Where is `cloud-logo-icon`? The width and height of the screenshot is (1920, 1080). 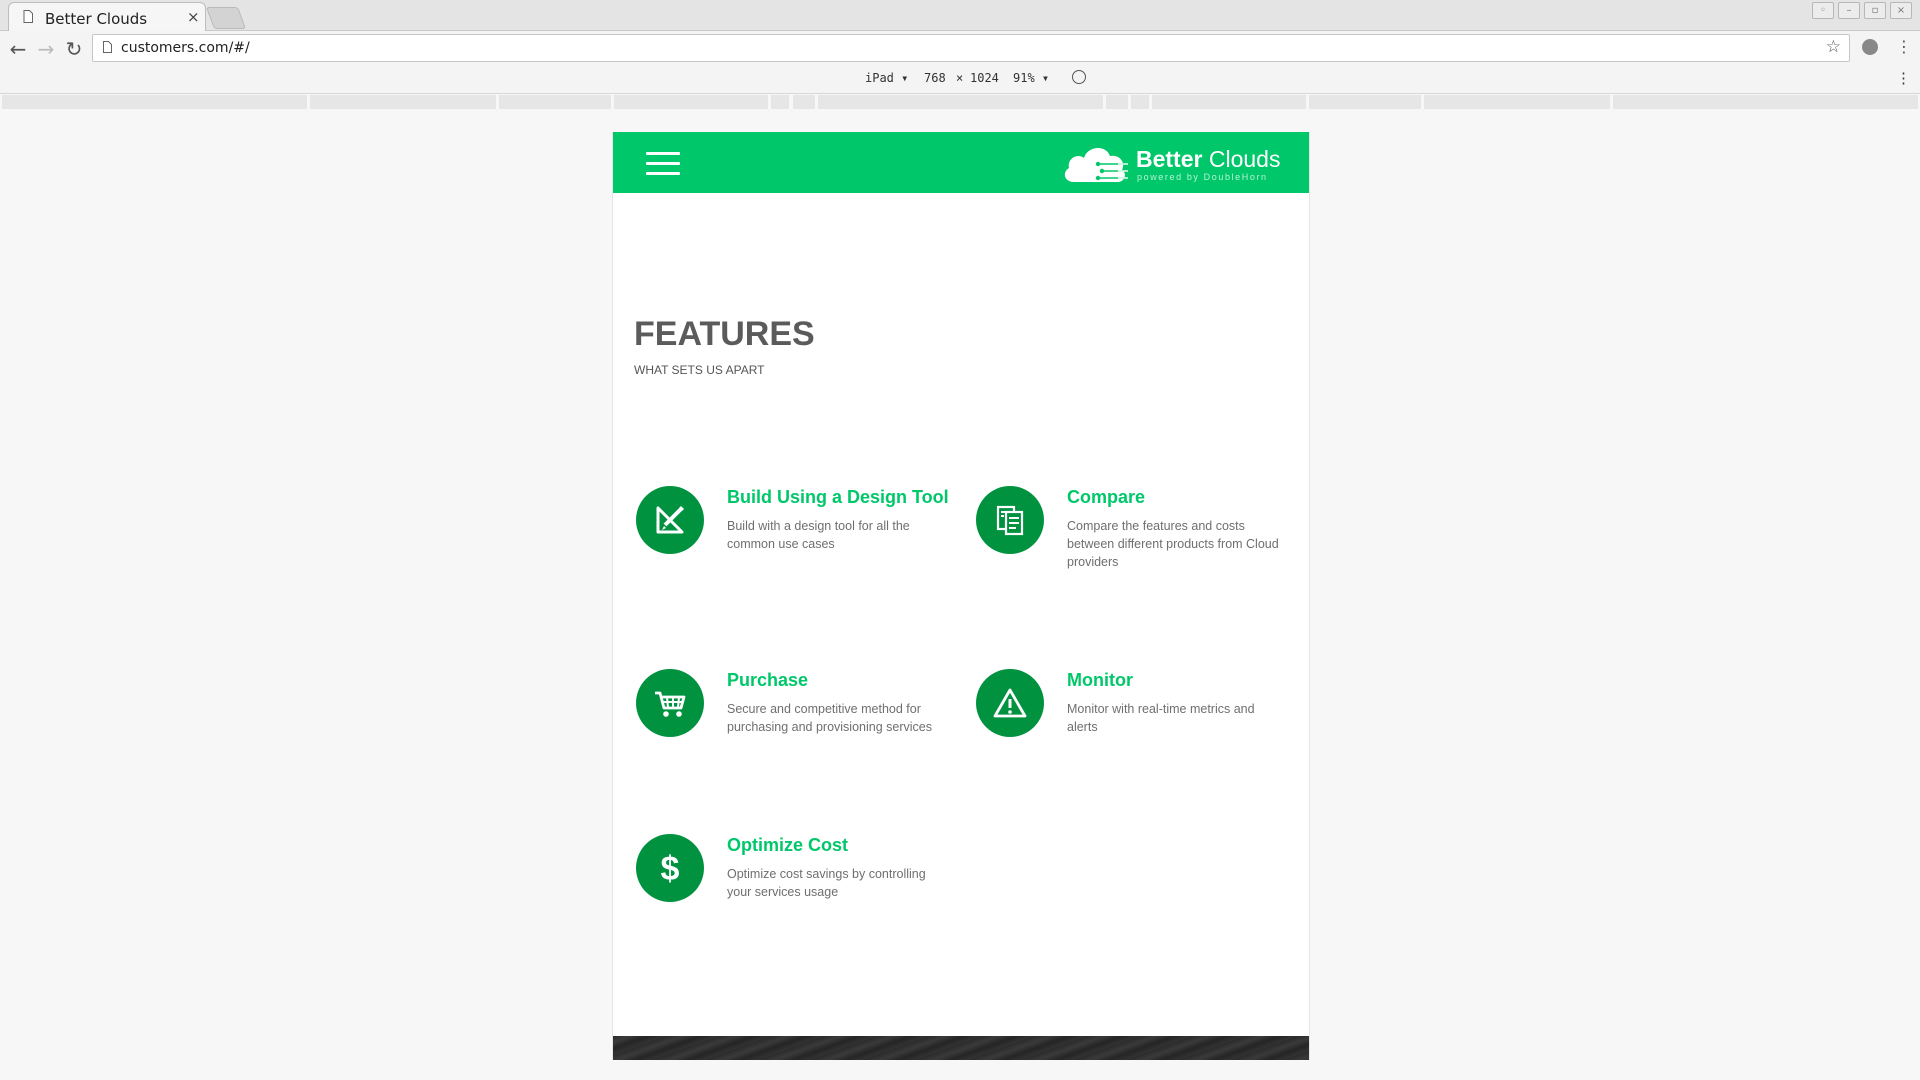 cloud-logo-icon is located at coordinates (1096, 164).